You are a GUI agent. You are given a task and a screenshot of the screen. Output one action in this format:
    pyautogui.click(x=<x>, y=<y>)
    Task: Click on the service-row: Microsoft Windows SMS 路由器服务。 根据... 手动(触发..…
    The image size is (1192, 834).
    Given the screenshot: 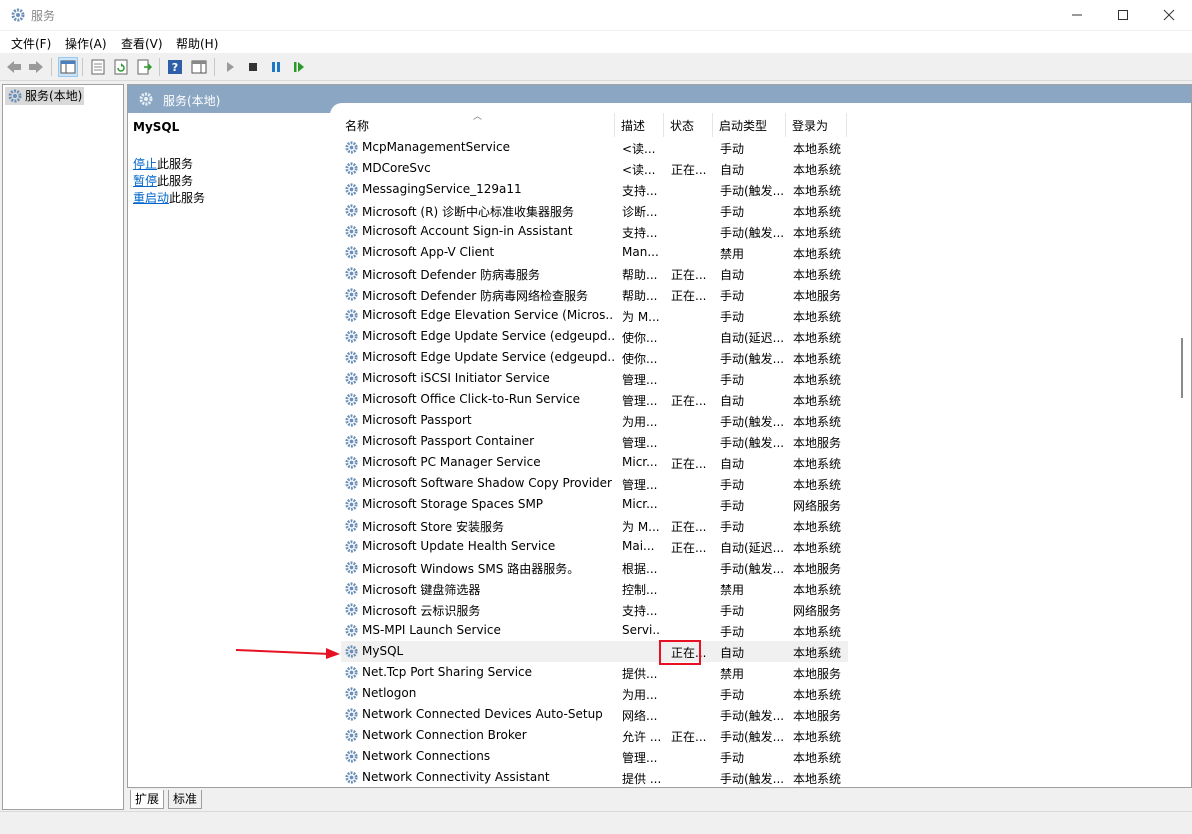 What is the action you would take?
    pyautogui.click(x=594, y=567)
    